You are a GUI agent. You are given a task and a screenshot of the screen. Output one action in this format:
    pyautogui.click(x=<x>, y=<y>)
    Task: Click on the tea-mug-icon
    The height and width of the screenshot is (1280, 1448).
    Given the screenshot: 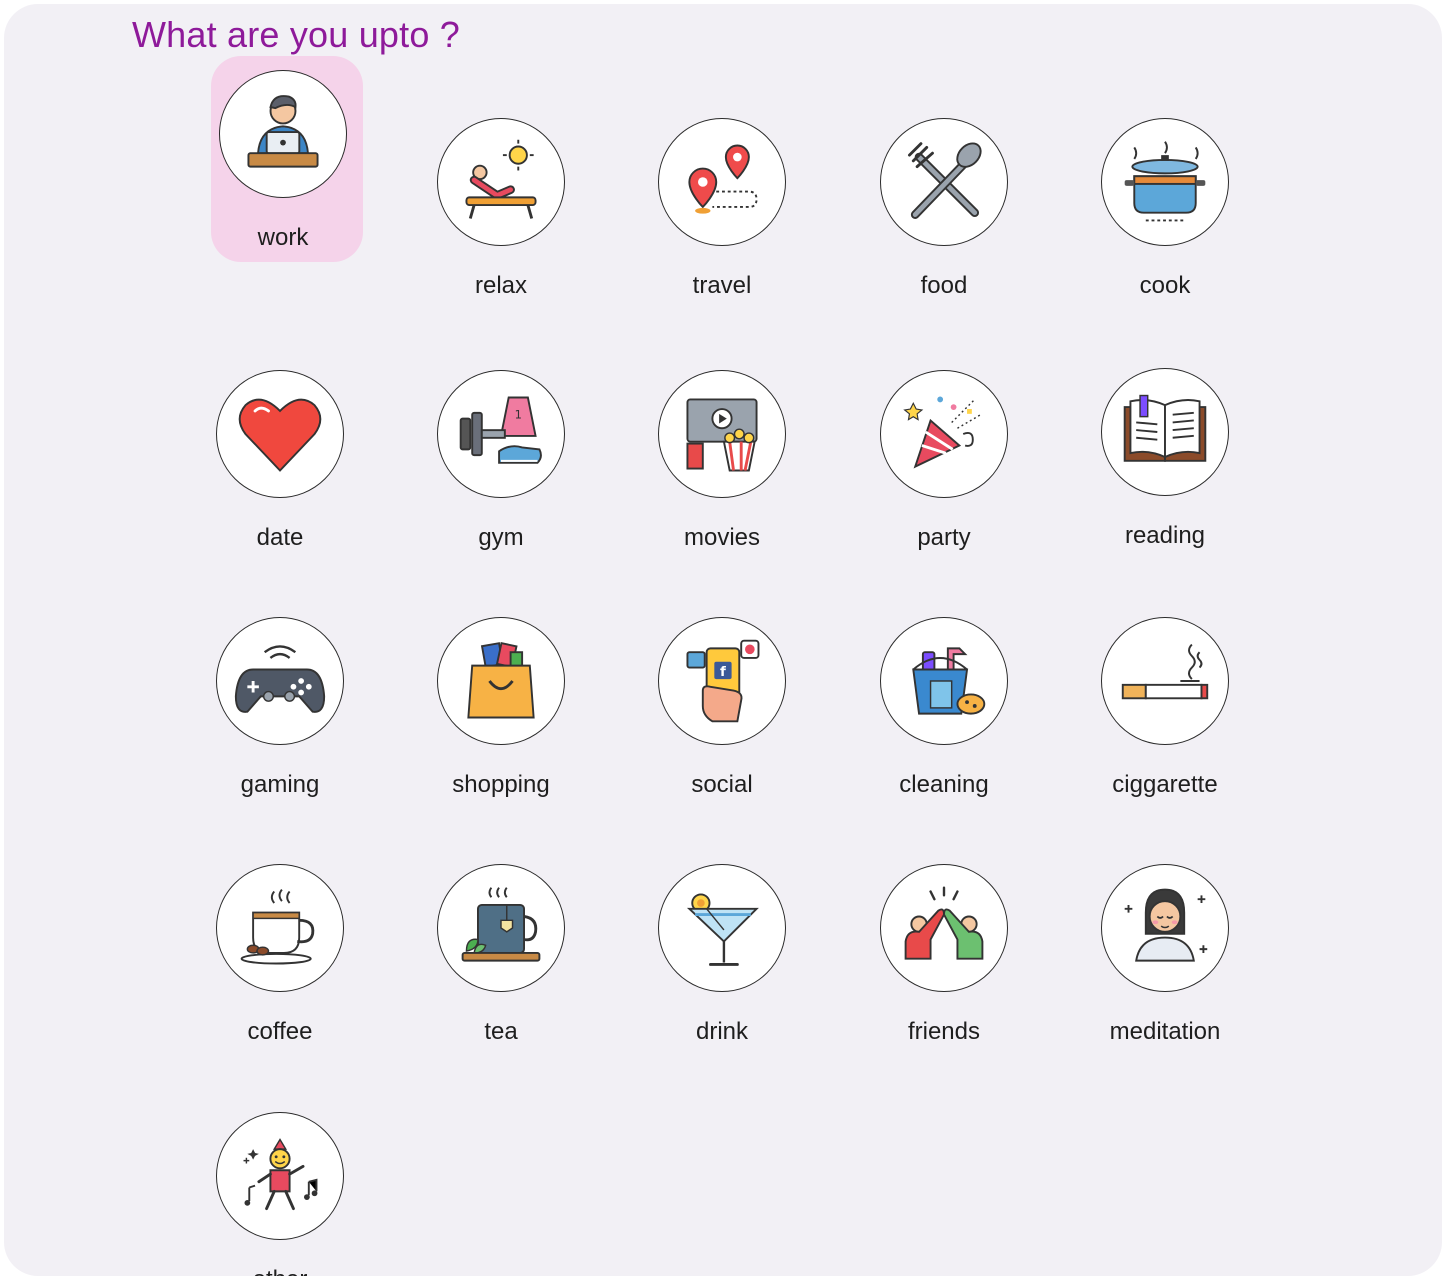 What is the action you would take?
    pyautogui.click(x=501, y=928)
    